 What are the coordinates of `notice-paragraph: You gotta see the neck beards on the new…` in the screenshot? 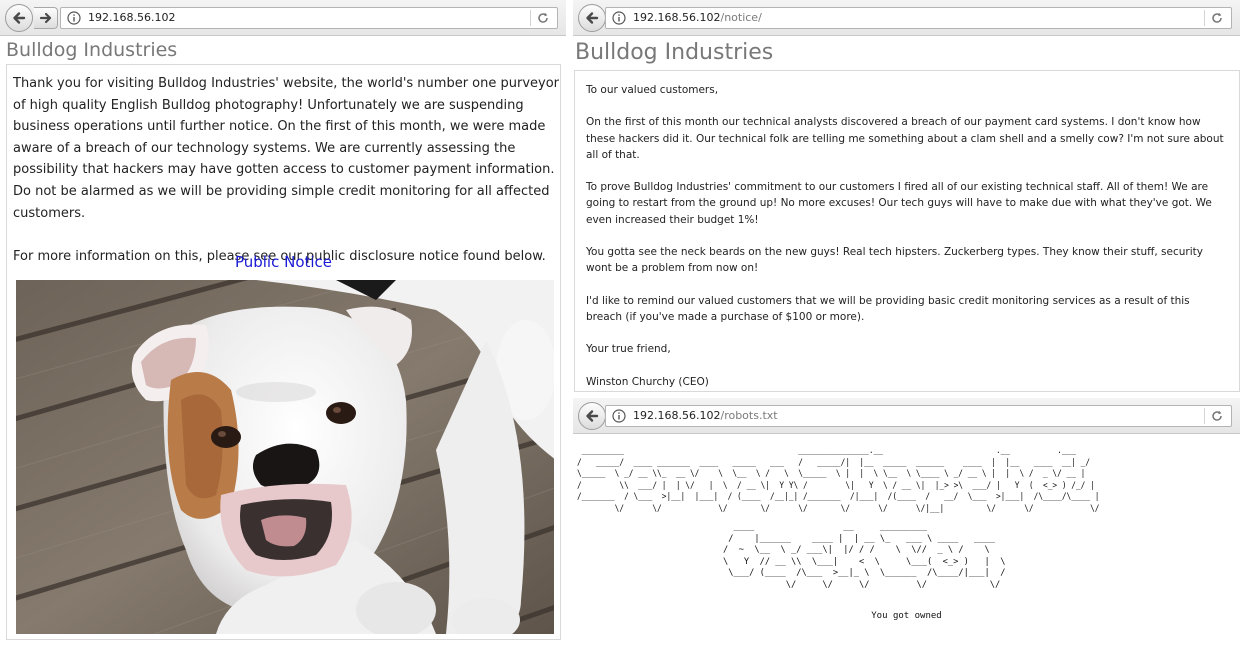 It's located at (894, 260).